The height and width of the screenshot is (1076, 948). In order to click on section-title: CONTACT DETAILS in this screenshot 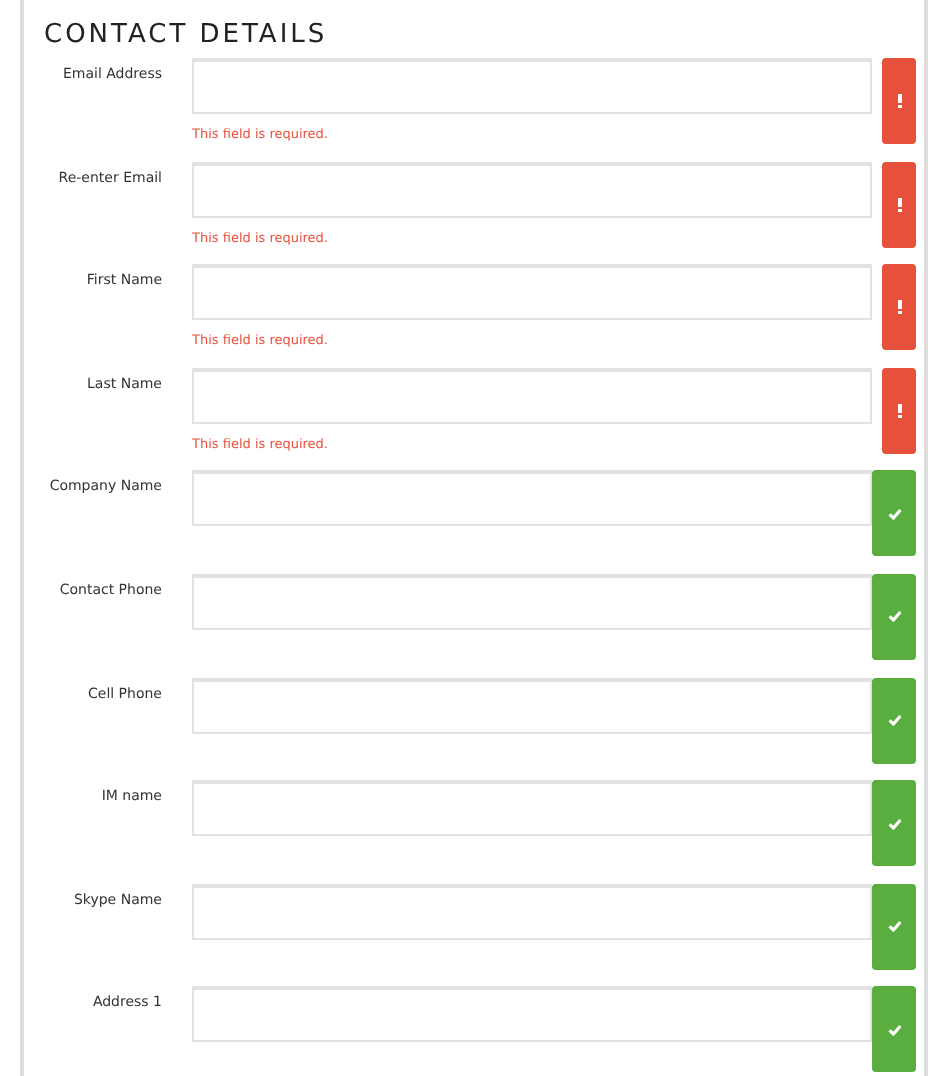, I will do `click(186, 35)`.